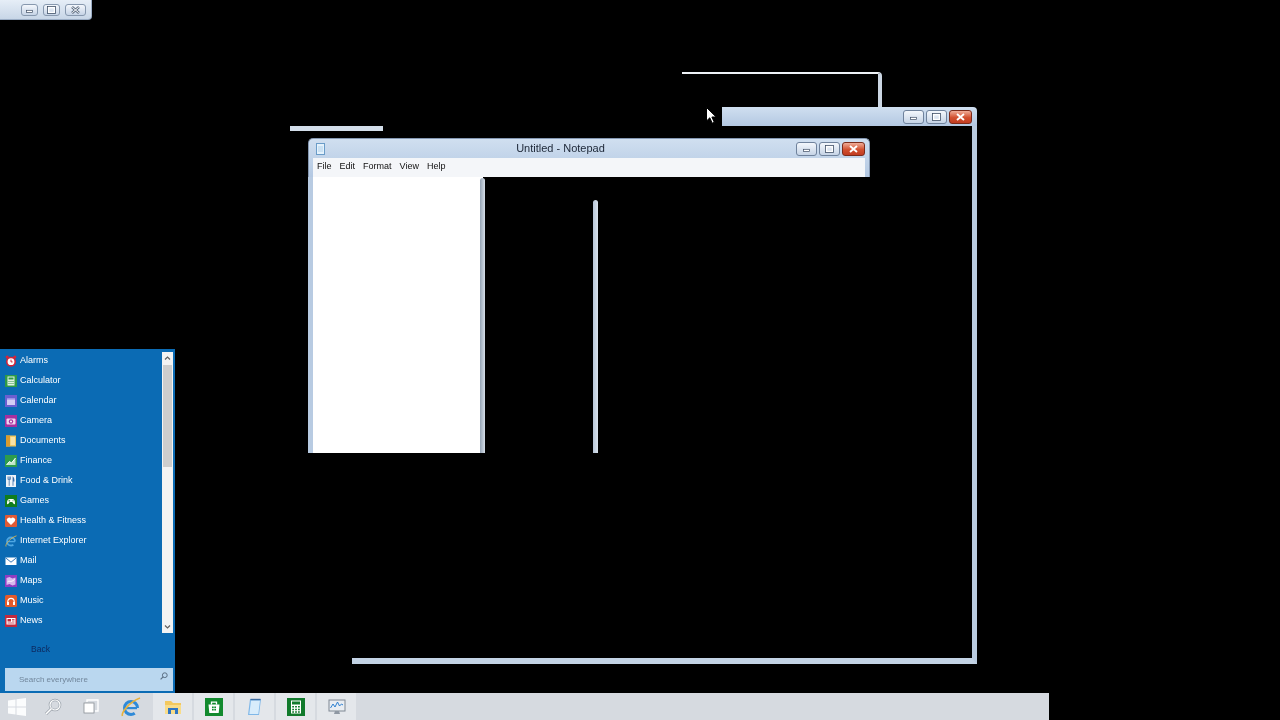 The height and width of the screenshot is (720, 1280). Describe the element at coordinates (377, 165) in the screenshot. I see `menu-item: Format` at that location.